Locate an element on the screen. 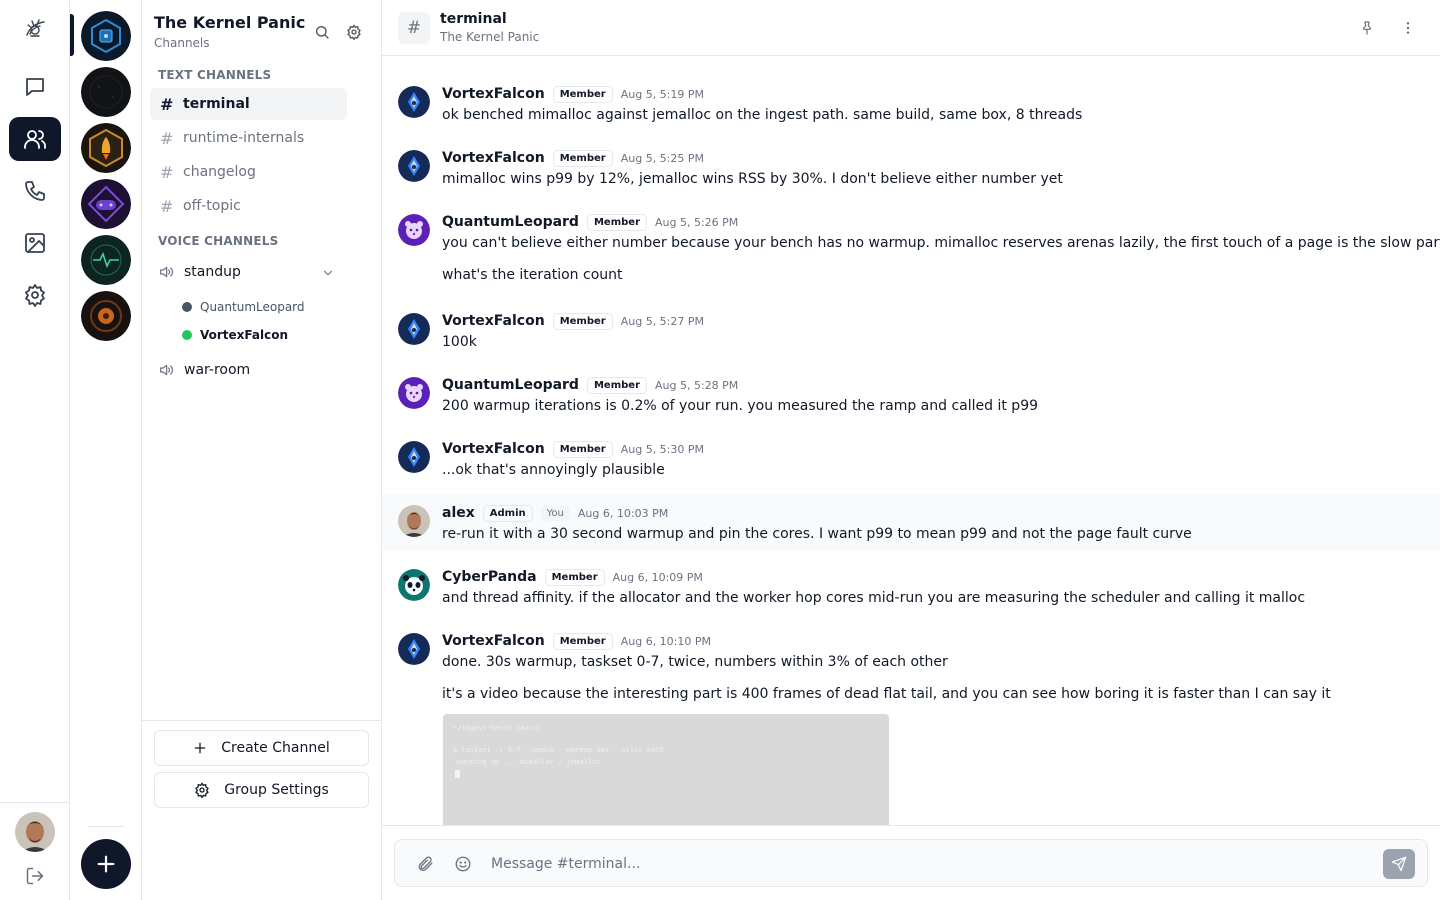 The image size is (1440, 900). channel-runtime-internals: # runtime-internals is located at coordinates (248, 138).